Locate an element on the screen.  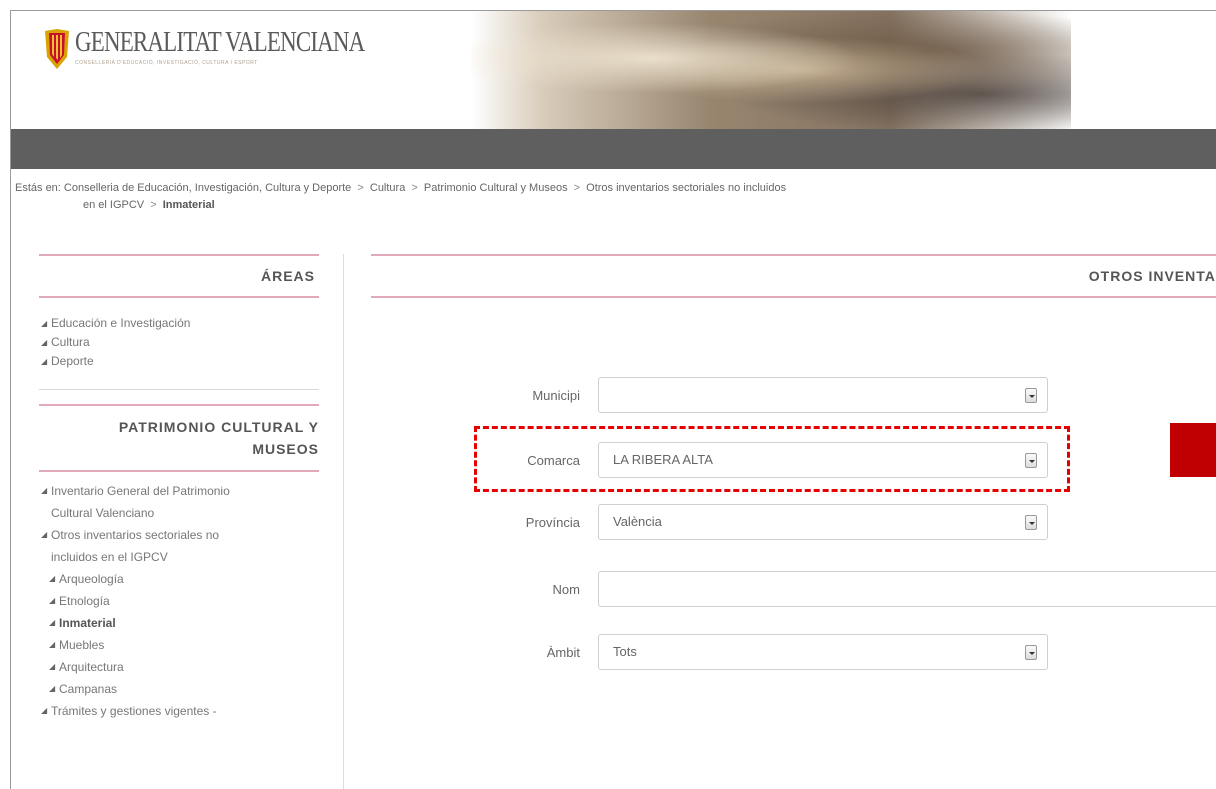
breadcrumb-link-igpcv: en el IGPCV is located at coordinates (113, 205).